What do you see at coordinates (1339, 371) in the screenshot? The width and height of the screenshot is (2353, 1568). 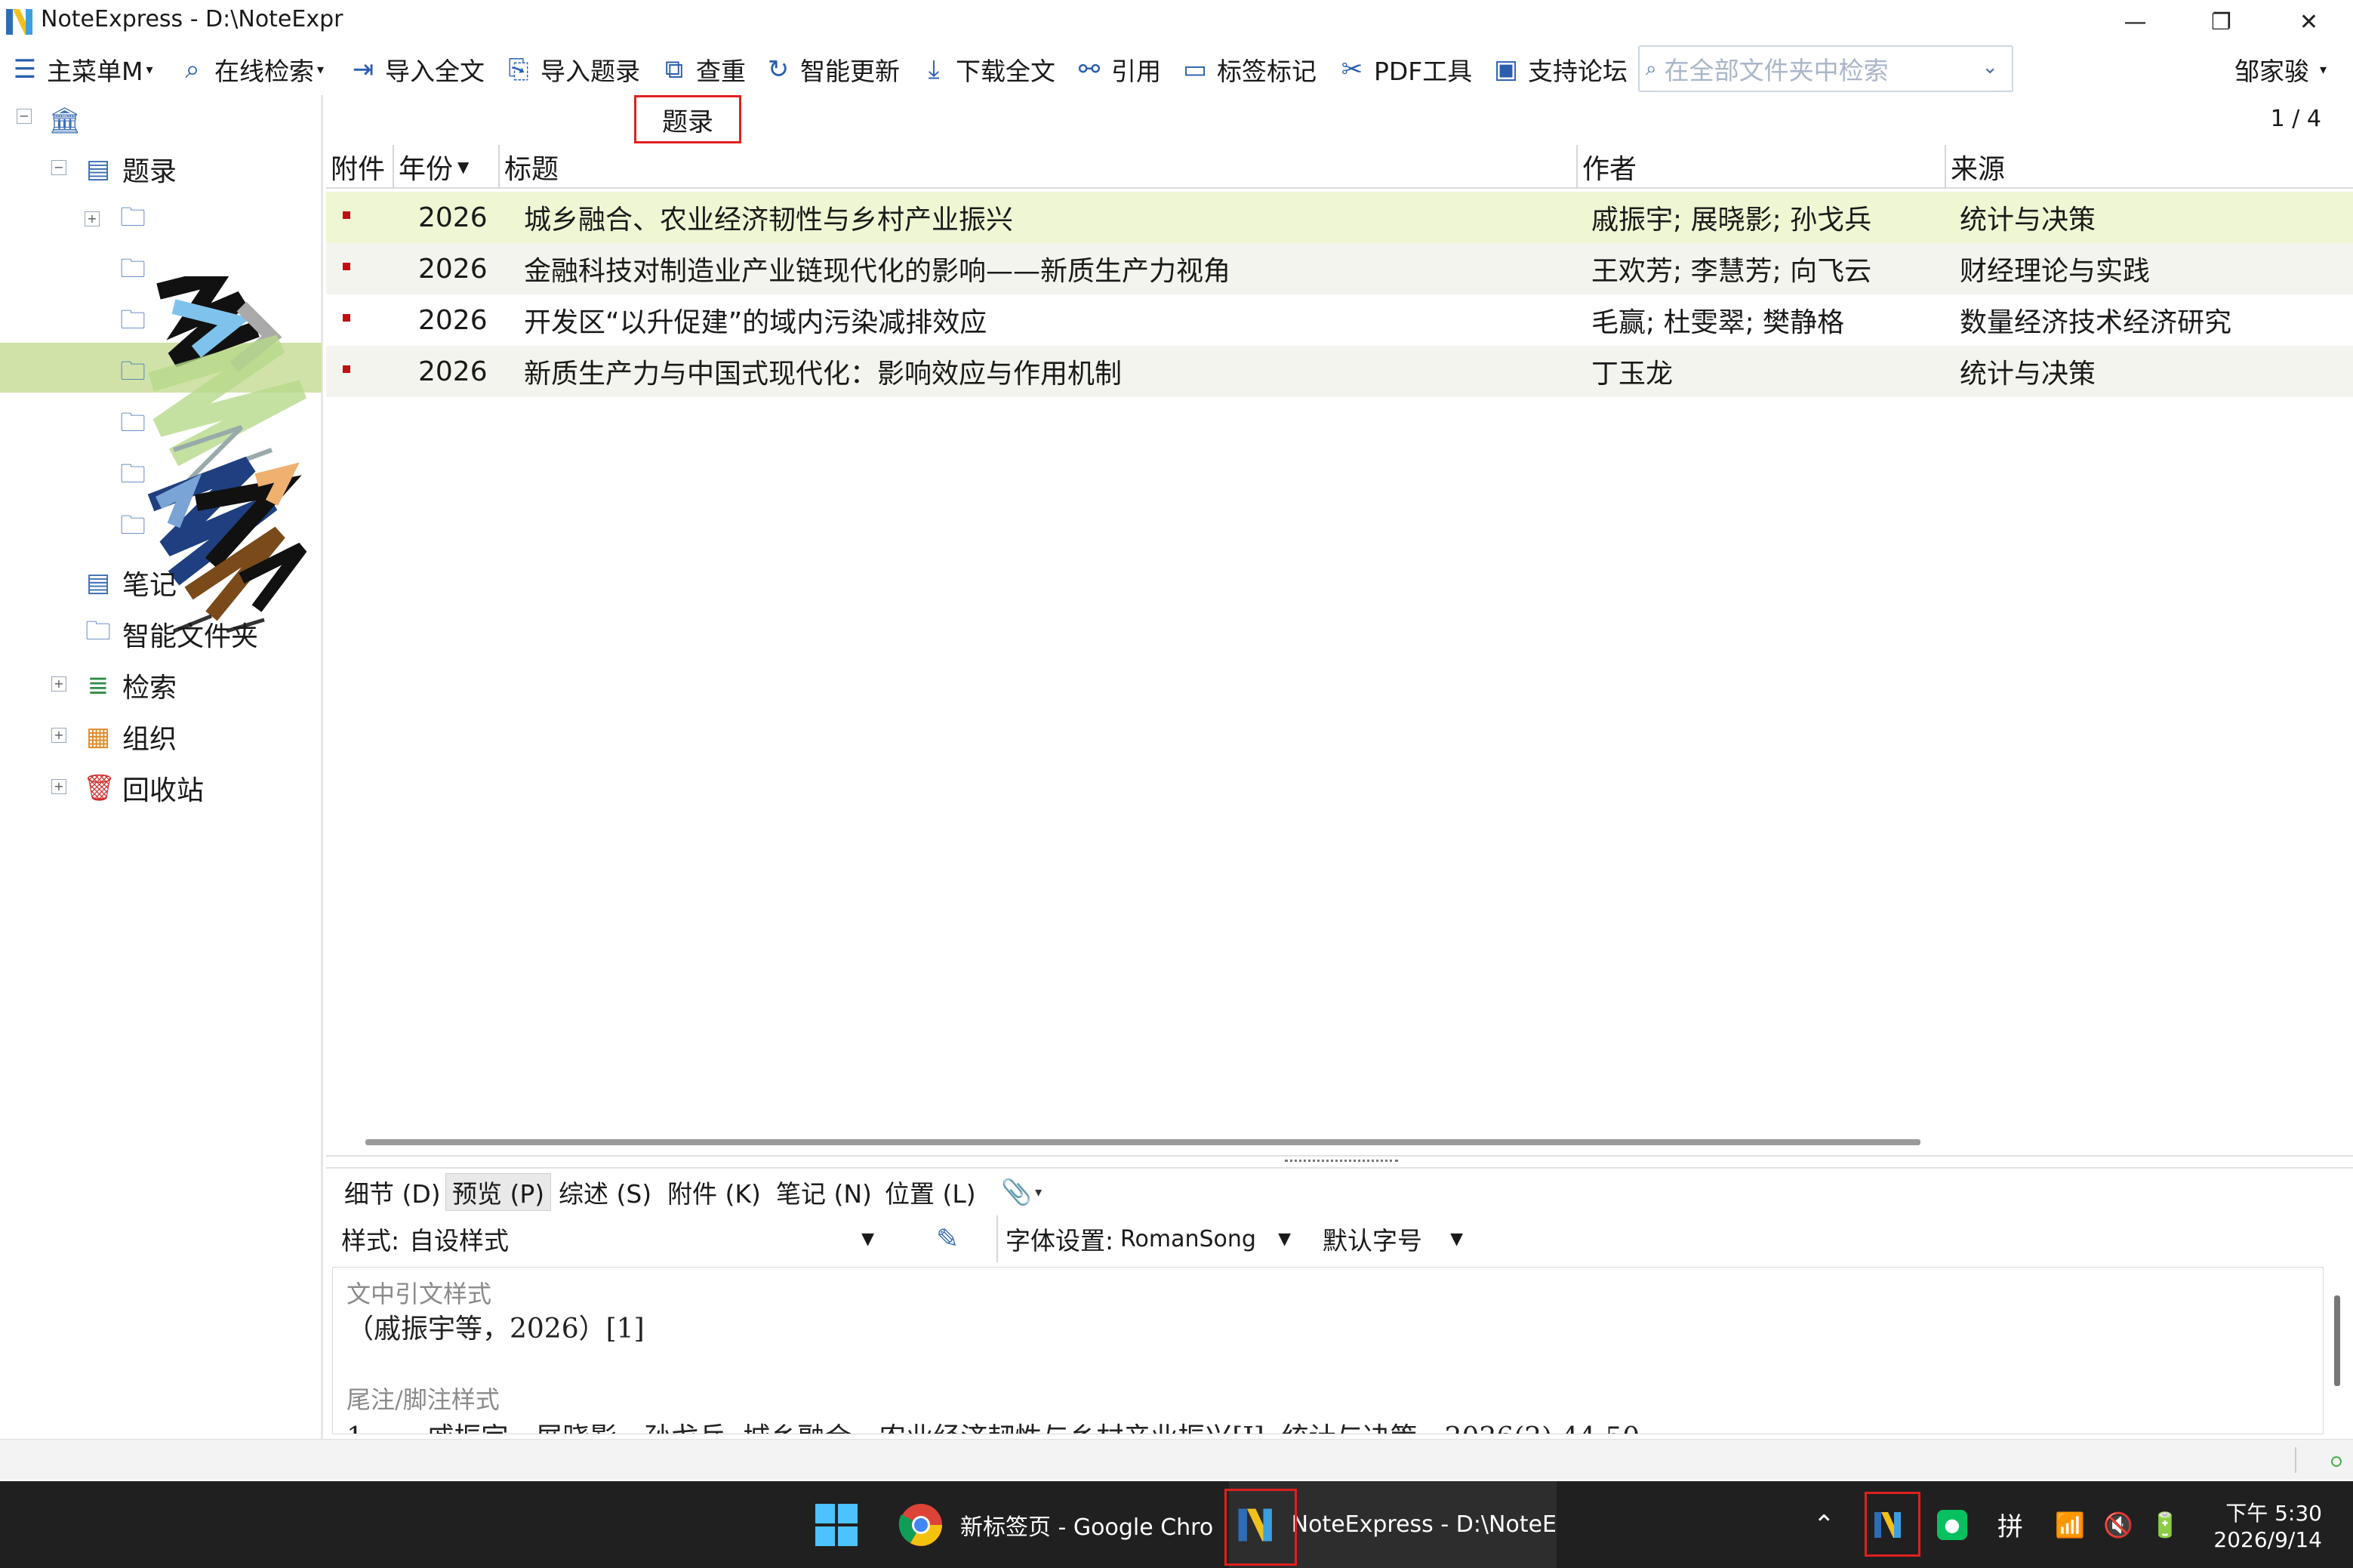 I see `table-row: 2026 新质生产力与中国式现代化：影响效应与作用机制 丁玉龙 统计与决策` at bounding box center [1339, 371].